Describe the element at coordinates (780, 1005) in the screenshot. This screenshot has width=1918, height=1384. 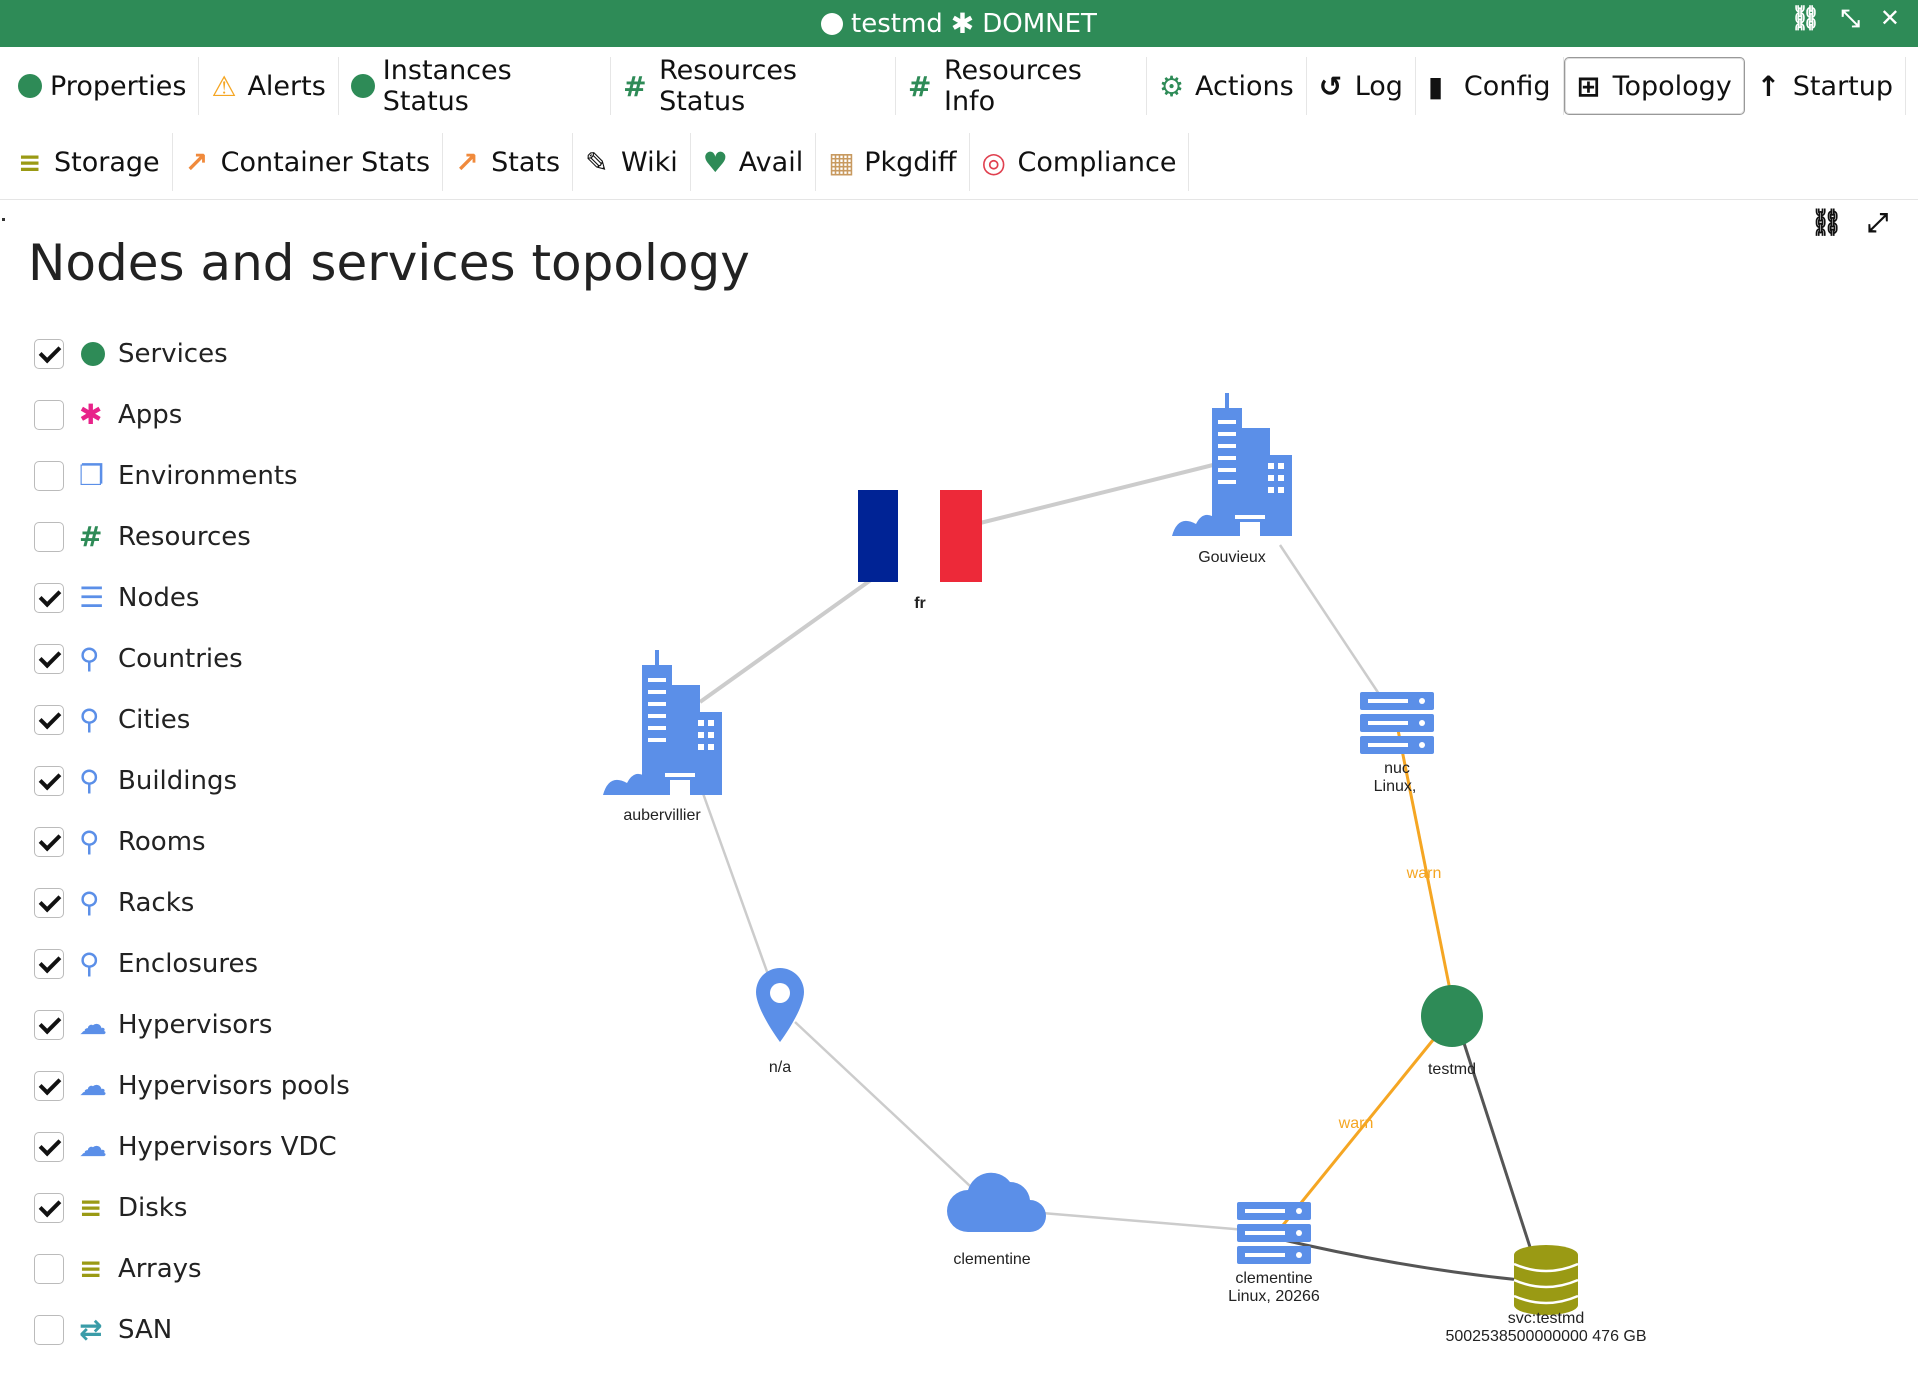
I see `map-pin-icon` at that location.